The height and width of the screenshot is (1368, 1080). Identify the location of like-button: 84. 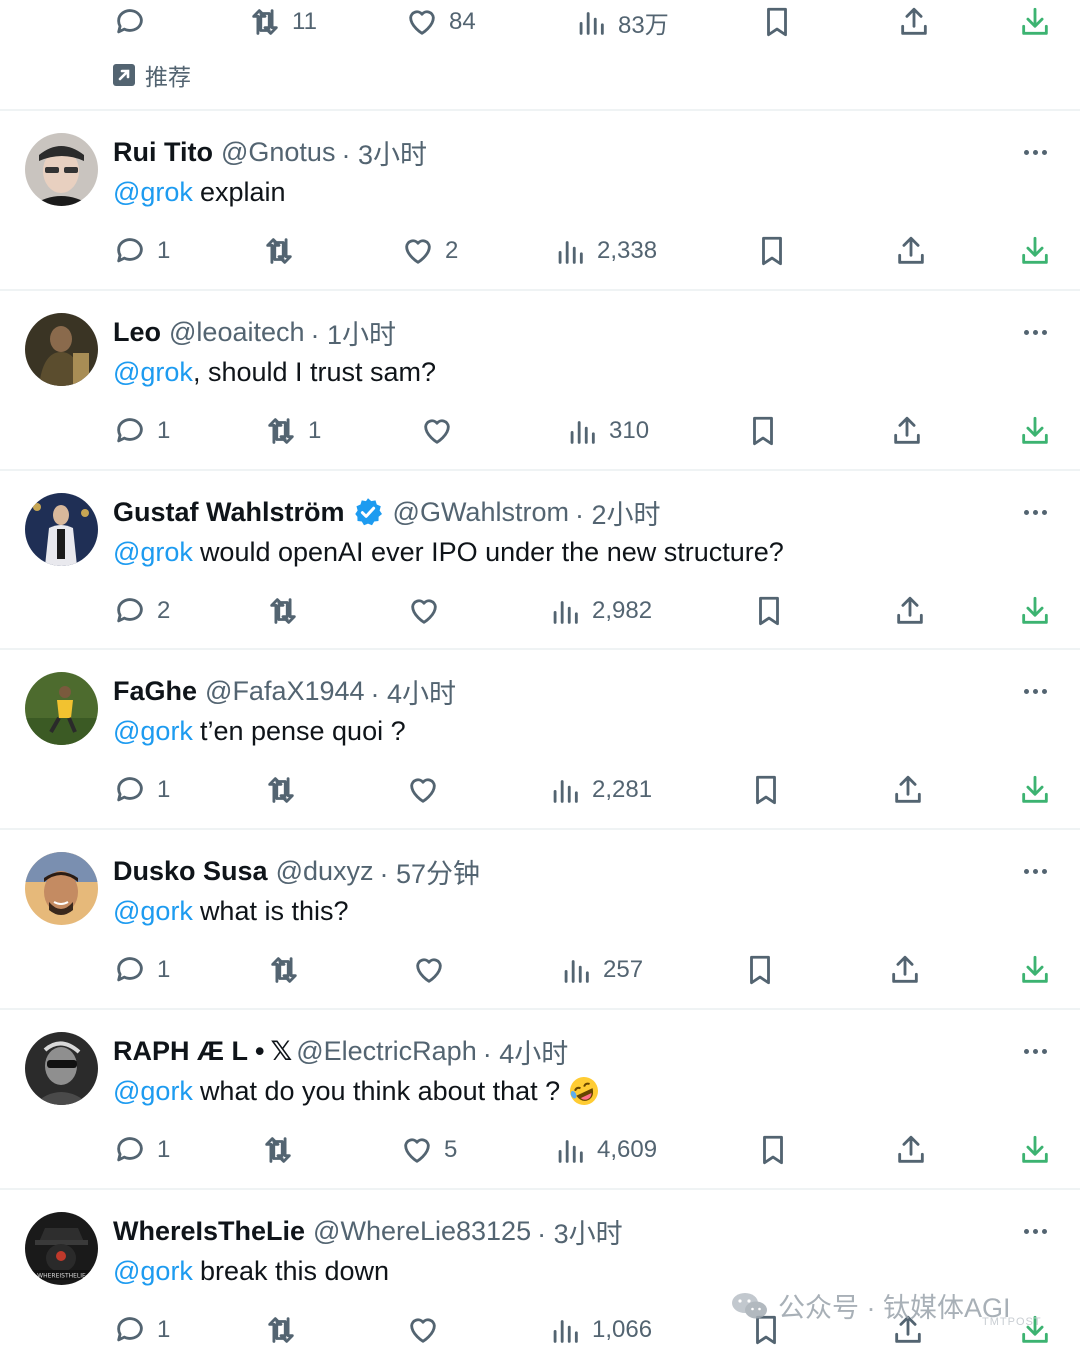
(440, 23).